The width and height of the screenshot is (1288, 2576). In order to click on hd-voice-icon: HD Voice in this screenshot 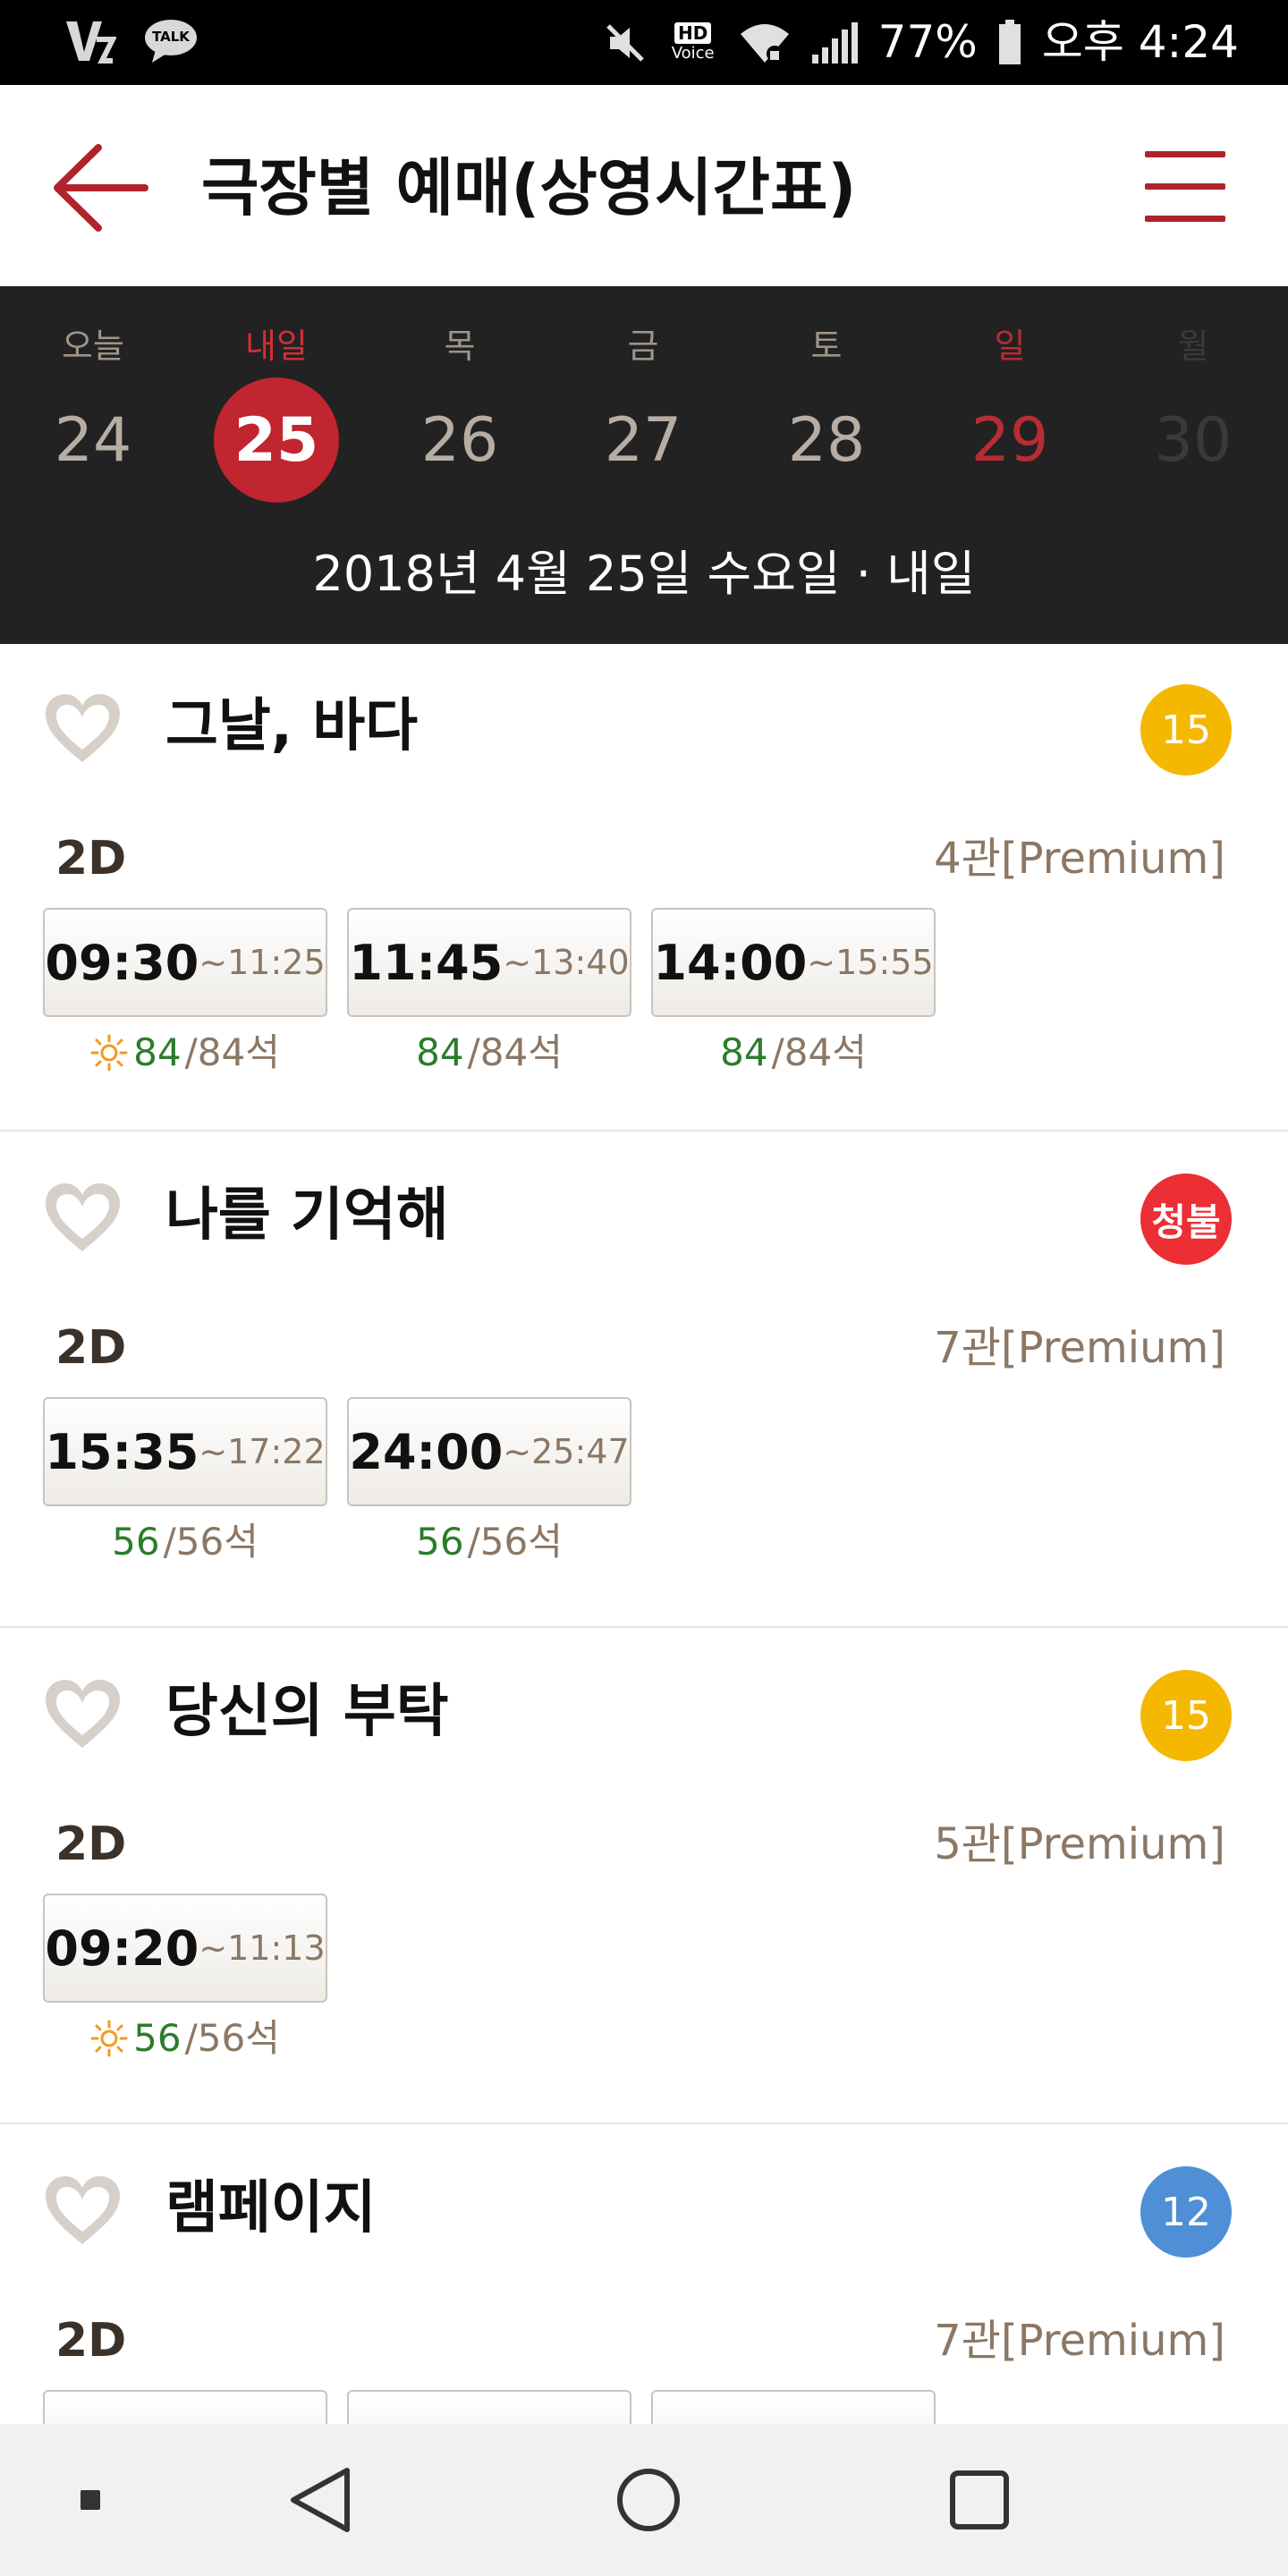, I will do `click(693, 43)`.